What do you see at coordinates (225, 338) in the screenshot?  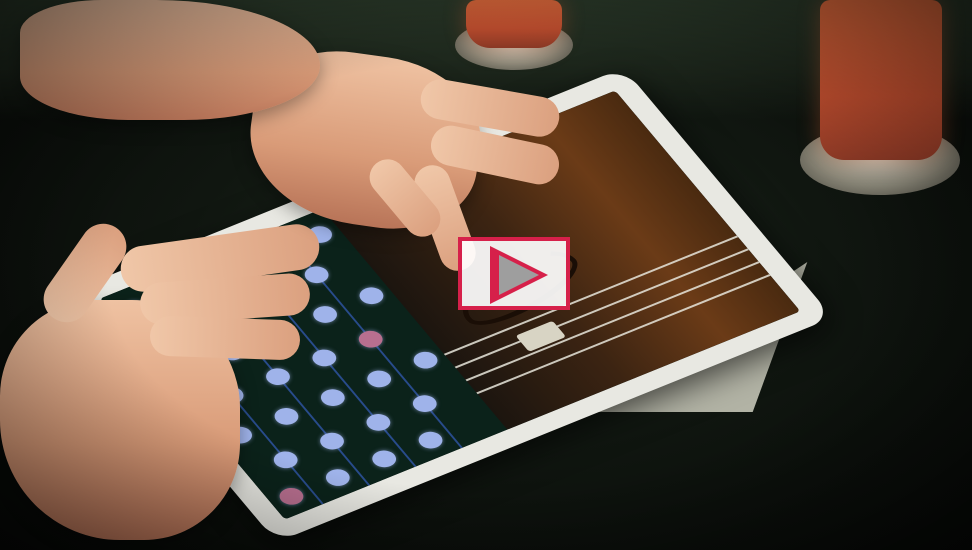 I see `left-hand-finger` at bounding box center [225, 338].